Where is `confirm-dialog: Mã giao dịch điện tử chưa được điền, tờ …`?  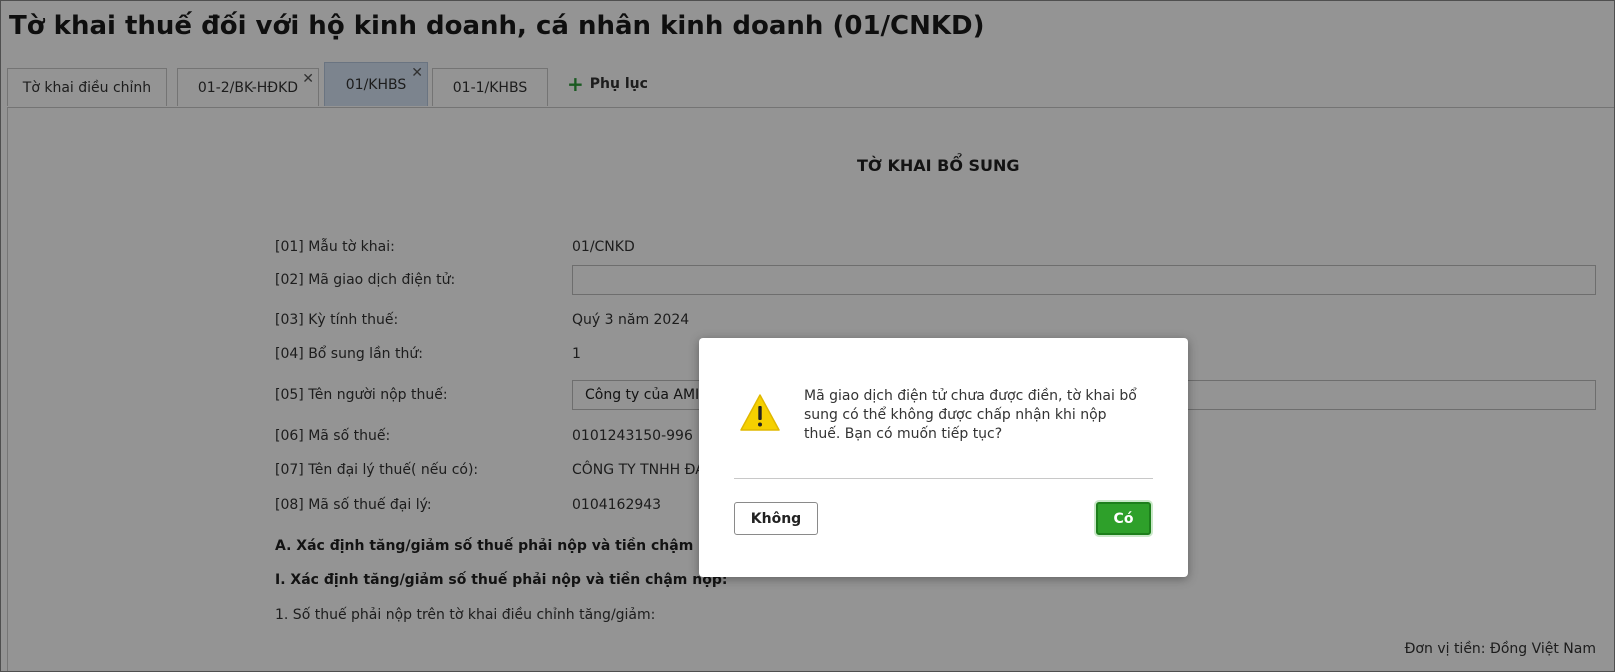
confirm-dialog: Mã giao dịch điện tử chưa được điền, tờ … is located at coordinates (943, 457).